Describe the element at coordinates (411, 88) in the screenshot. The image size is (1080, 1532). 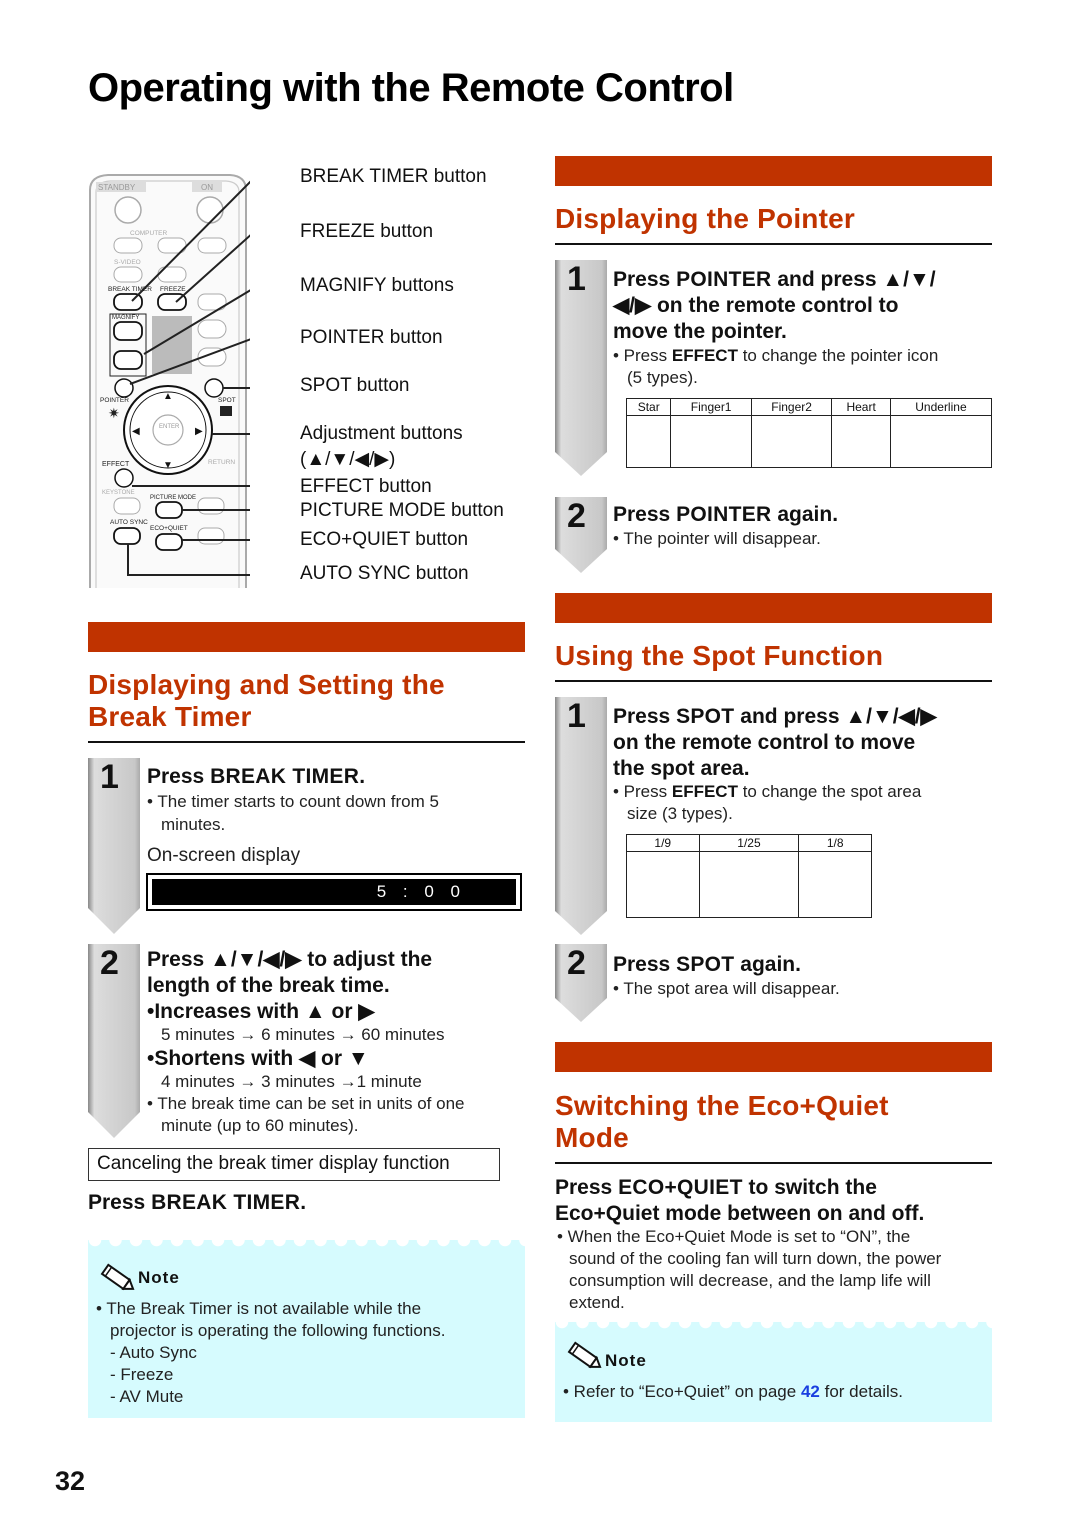
I see `page-title: Operating with the Remote Control` at that location.